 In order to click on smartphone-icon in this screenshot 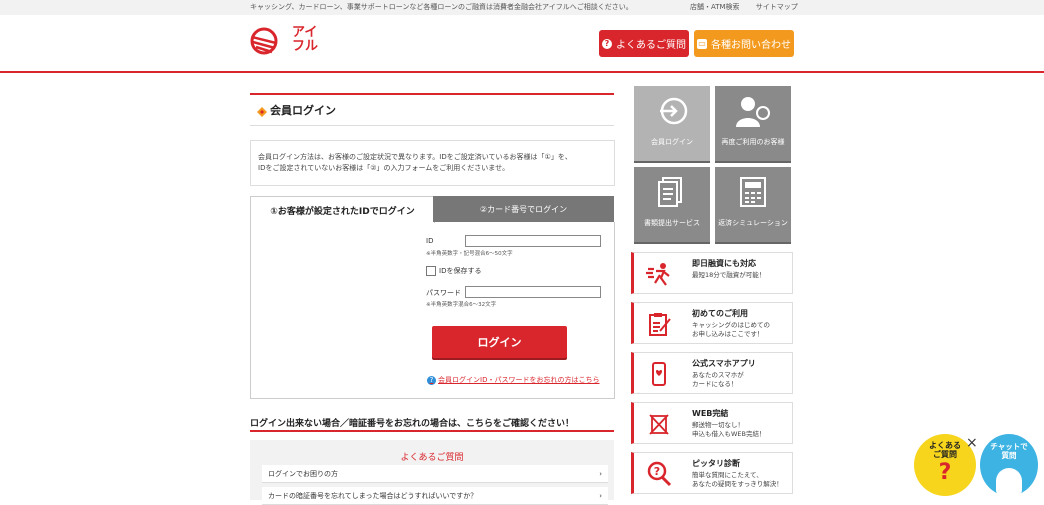, I will do `click(659, 374)`.